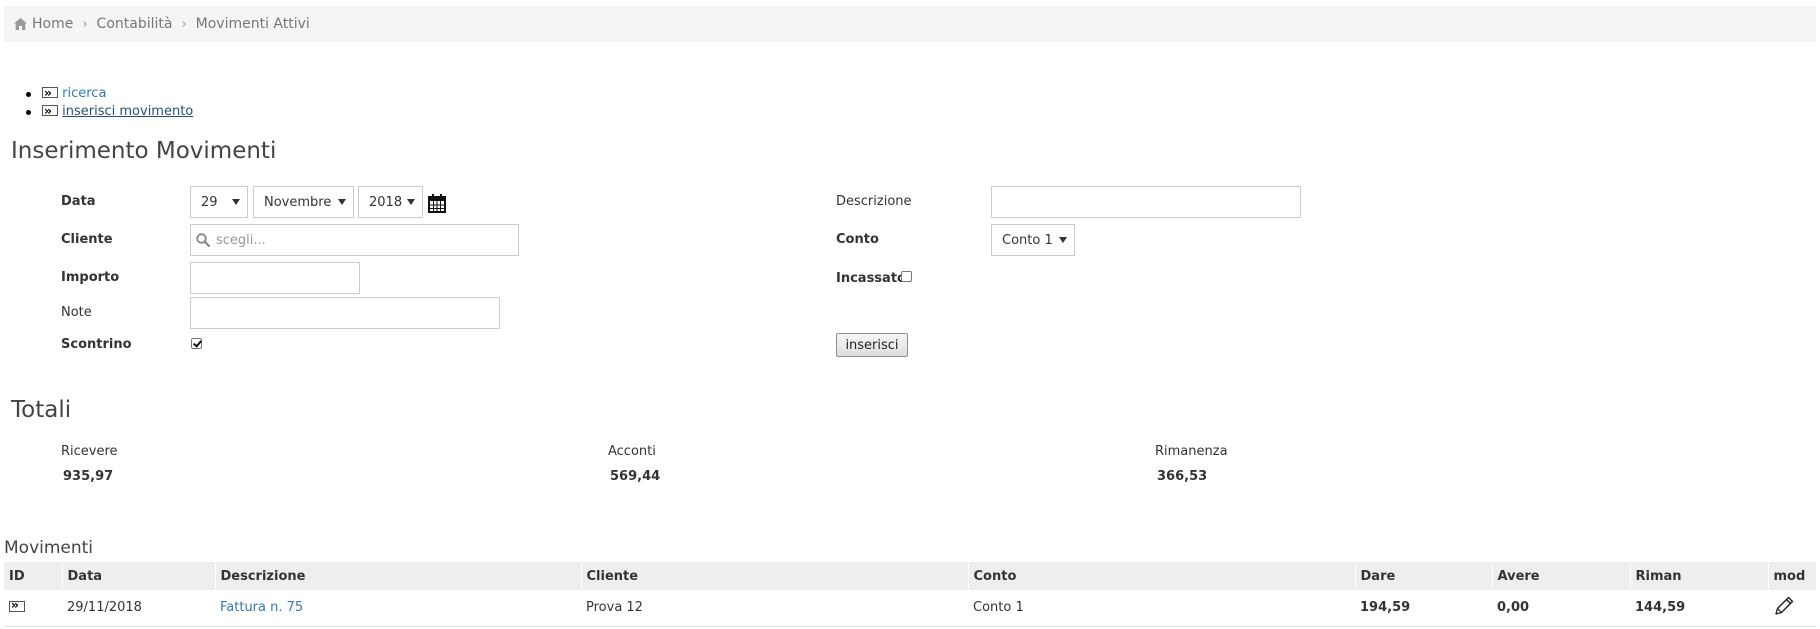 The image size is (1820, 629). What do you see at coordinates (298, 202) in the screenshot?
I see `month-select-value: Novembre` at bounding box center [298, 202].